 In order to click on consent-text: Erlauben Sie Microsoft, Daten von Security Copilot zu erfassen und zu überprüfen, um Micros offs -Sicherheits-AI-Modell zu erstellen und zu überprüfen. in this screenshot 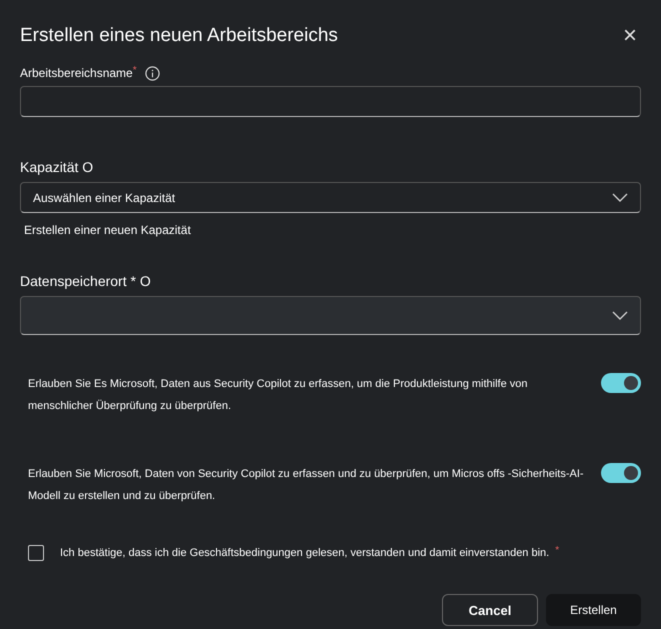, I will do `click(306, 485)`.